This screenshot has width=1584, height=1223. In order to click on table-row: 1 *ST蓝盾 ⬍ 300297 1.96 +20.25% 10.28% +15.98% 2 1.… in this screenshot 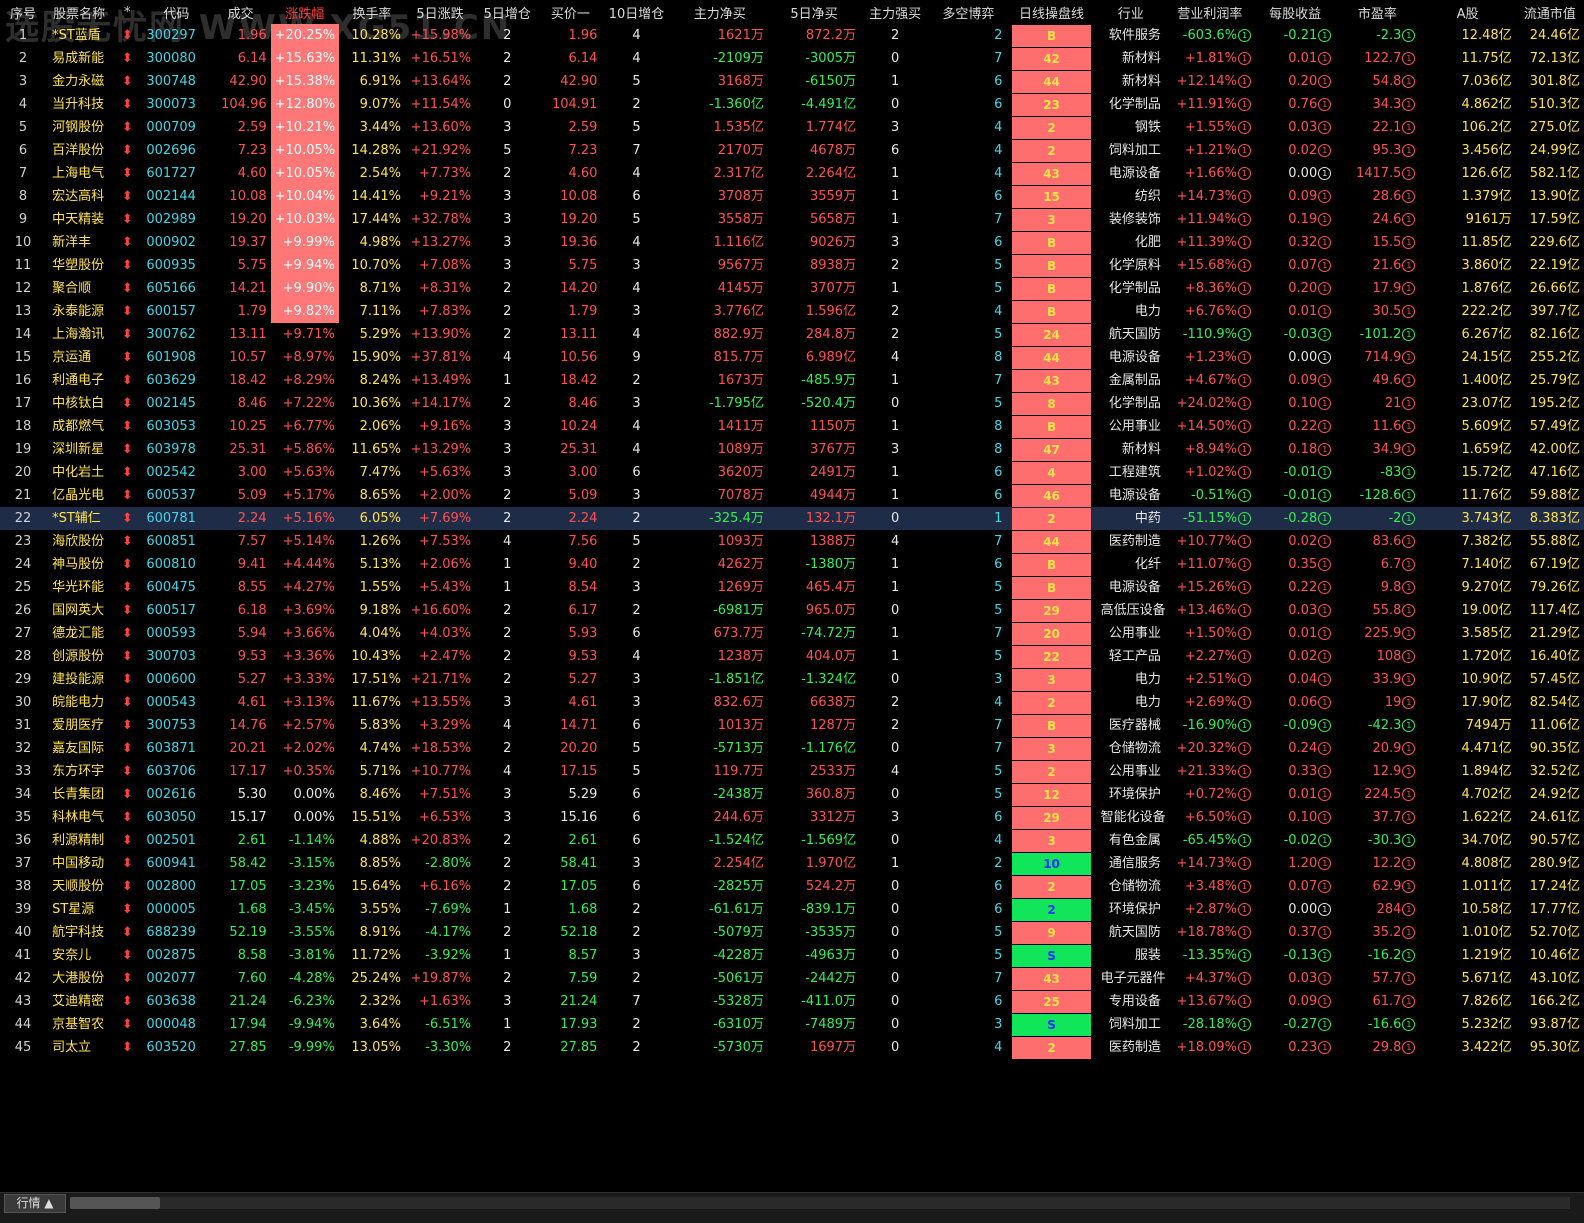, I will do `click(792, 35)`.